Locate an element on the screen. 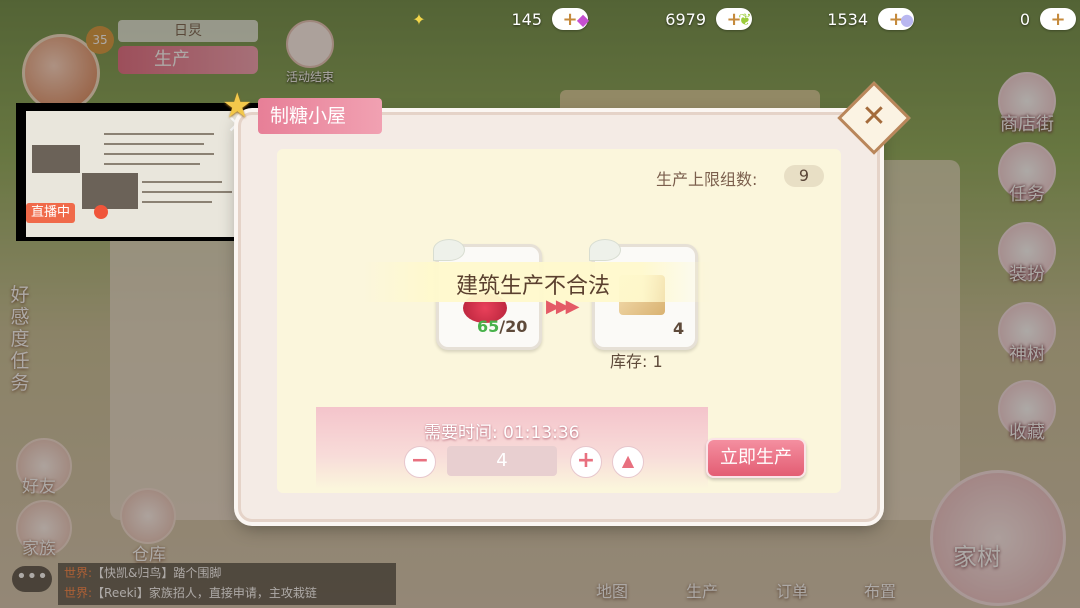 The height and width of the screenshot is (608, 1080). output-count: 4 is located at coordinates (679, 328).